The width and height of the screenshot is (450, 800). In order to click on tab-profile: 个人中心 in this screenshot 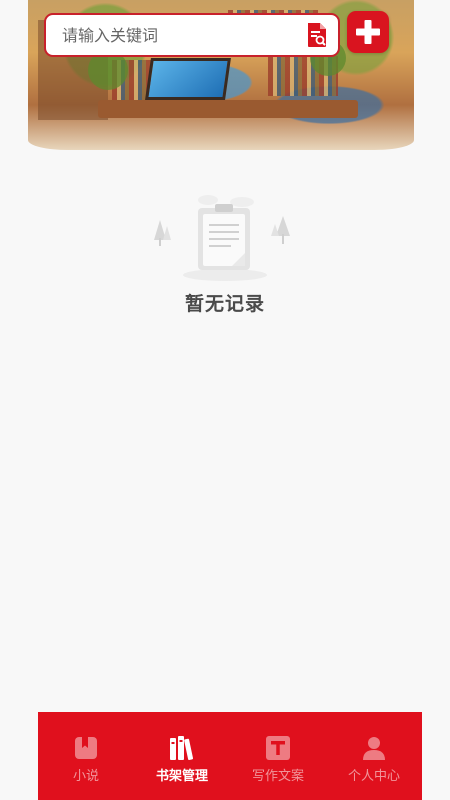, I will do `click(374, 759)`.